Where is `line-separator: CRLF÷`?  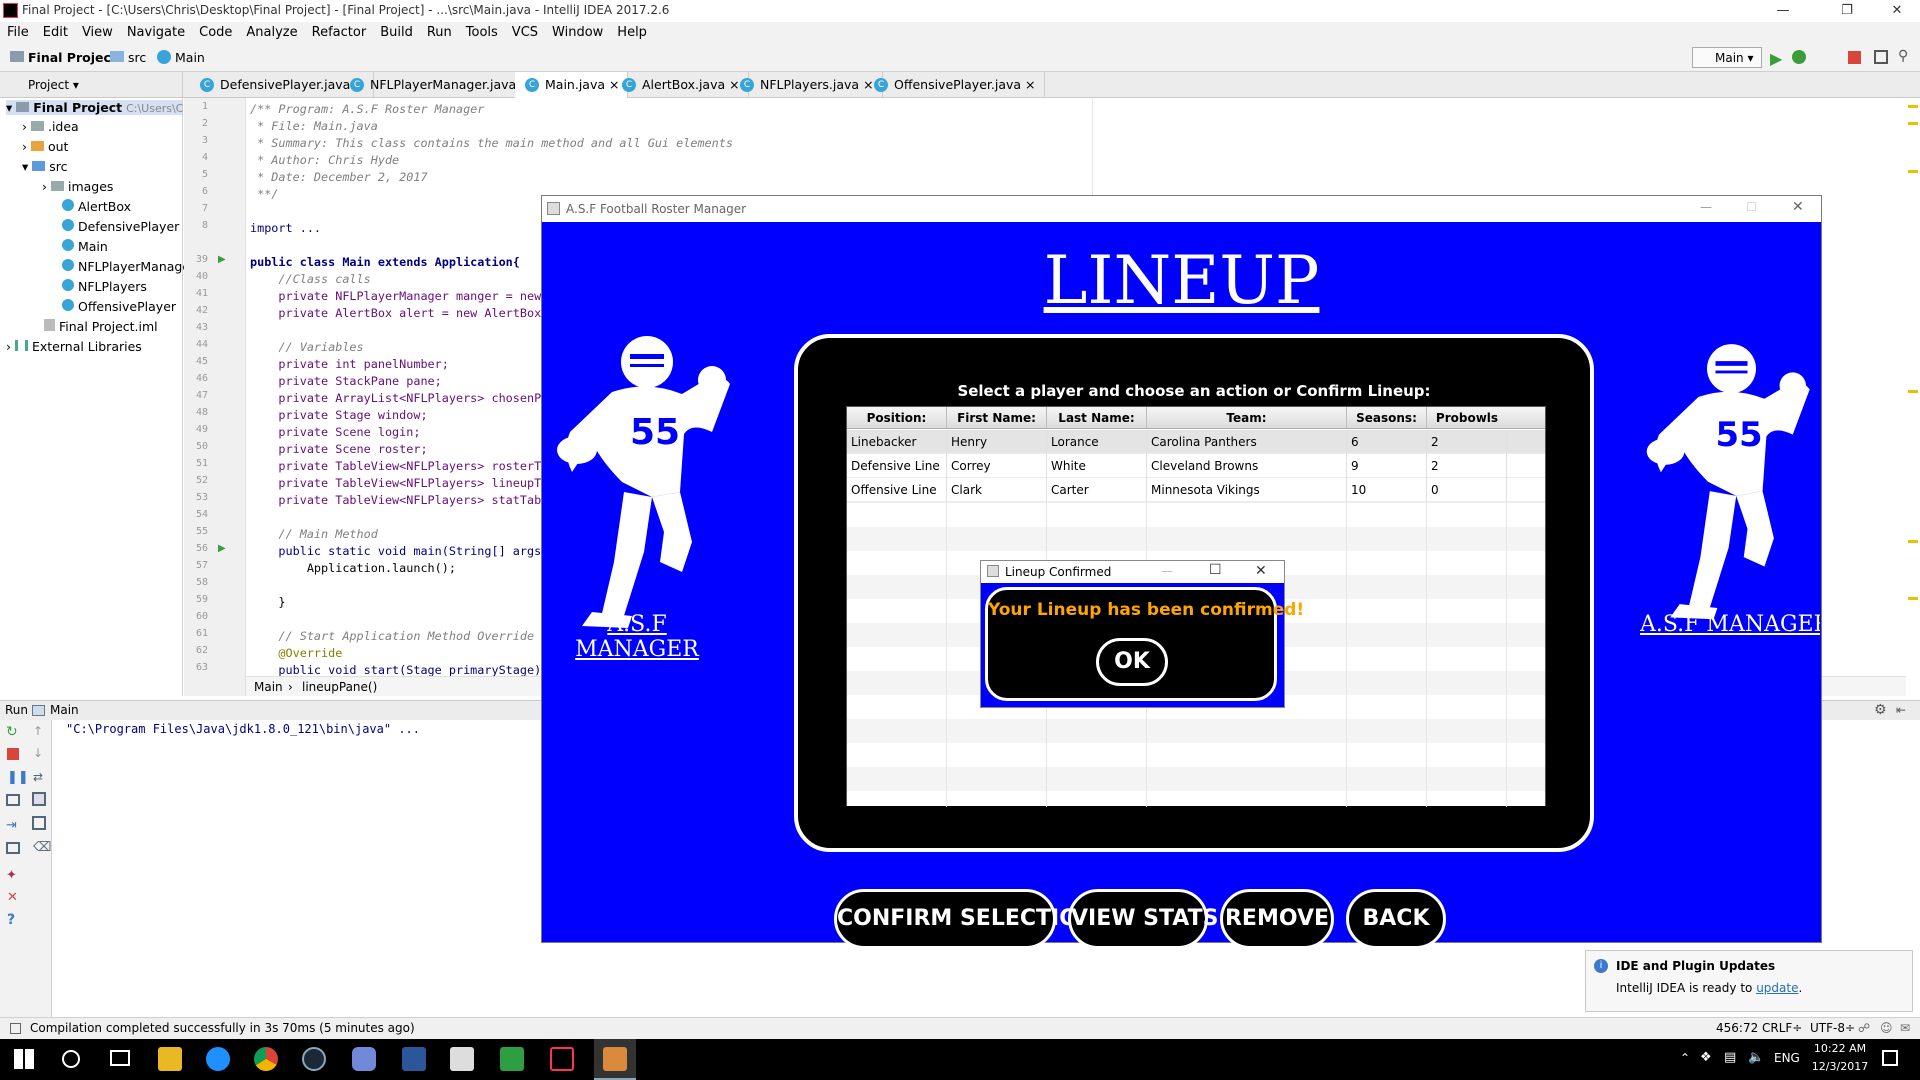
line-separator: CRLF÷ is located at coordinates (1782, 1028).